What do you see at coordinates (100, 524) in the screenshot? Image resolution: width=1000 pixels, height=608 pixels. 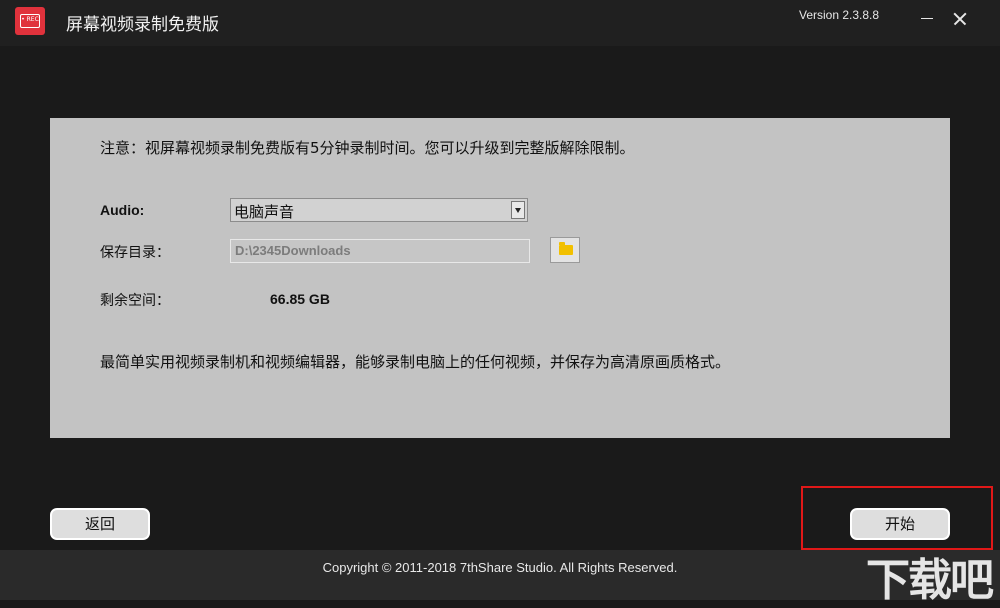 I see `back-button: 返回` at bounding box center [100, 524].